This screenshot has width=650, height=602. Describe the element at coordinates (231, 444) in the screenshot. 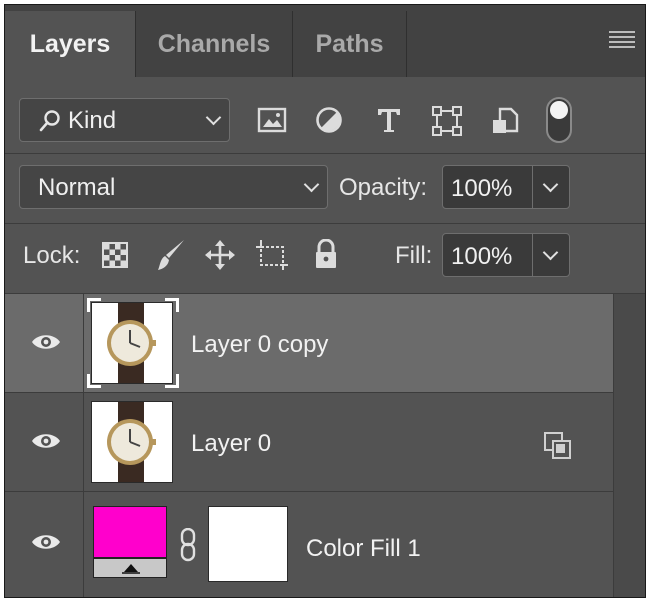

I see `layer-name: Layer 0` at that location.